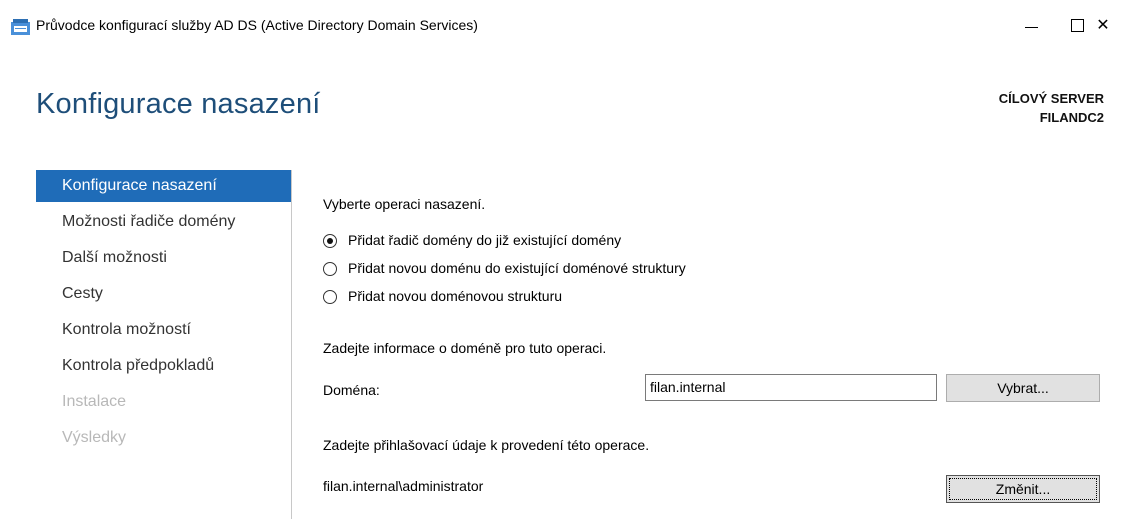 This screenshot has height=519, width=1126. Describe the element at coordinates (20, 27) in the screenshot. I see `server-manager-icon` at that location.